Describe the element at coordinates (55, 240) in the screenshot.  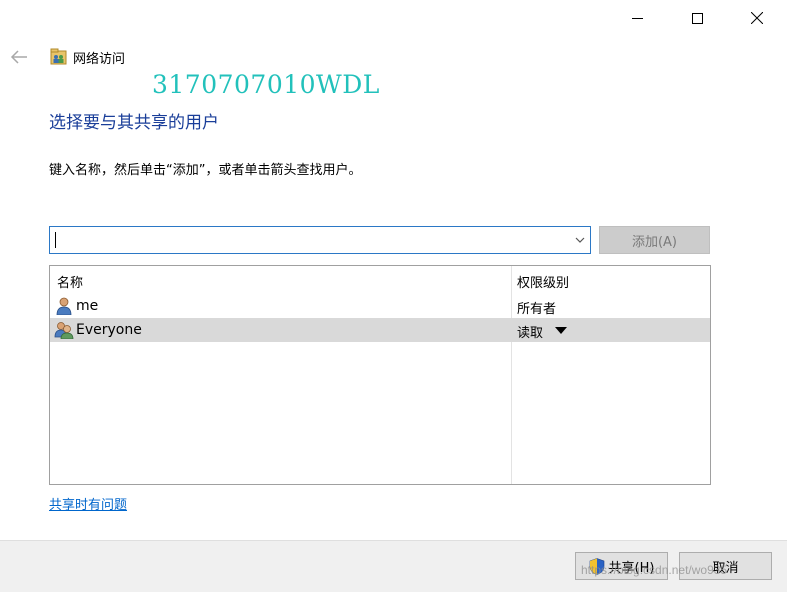
I see `text-caret` at that location.